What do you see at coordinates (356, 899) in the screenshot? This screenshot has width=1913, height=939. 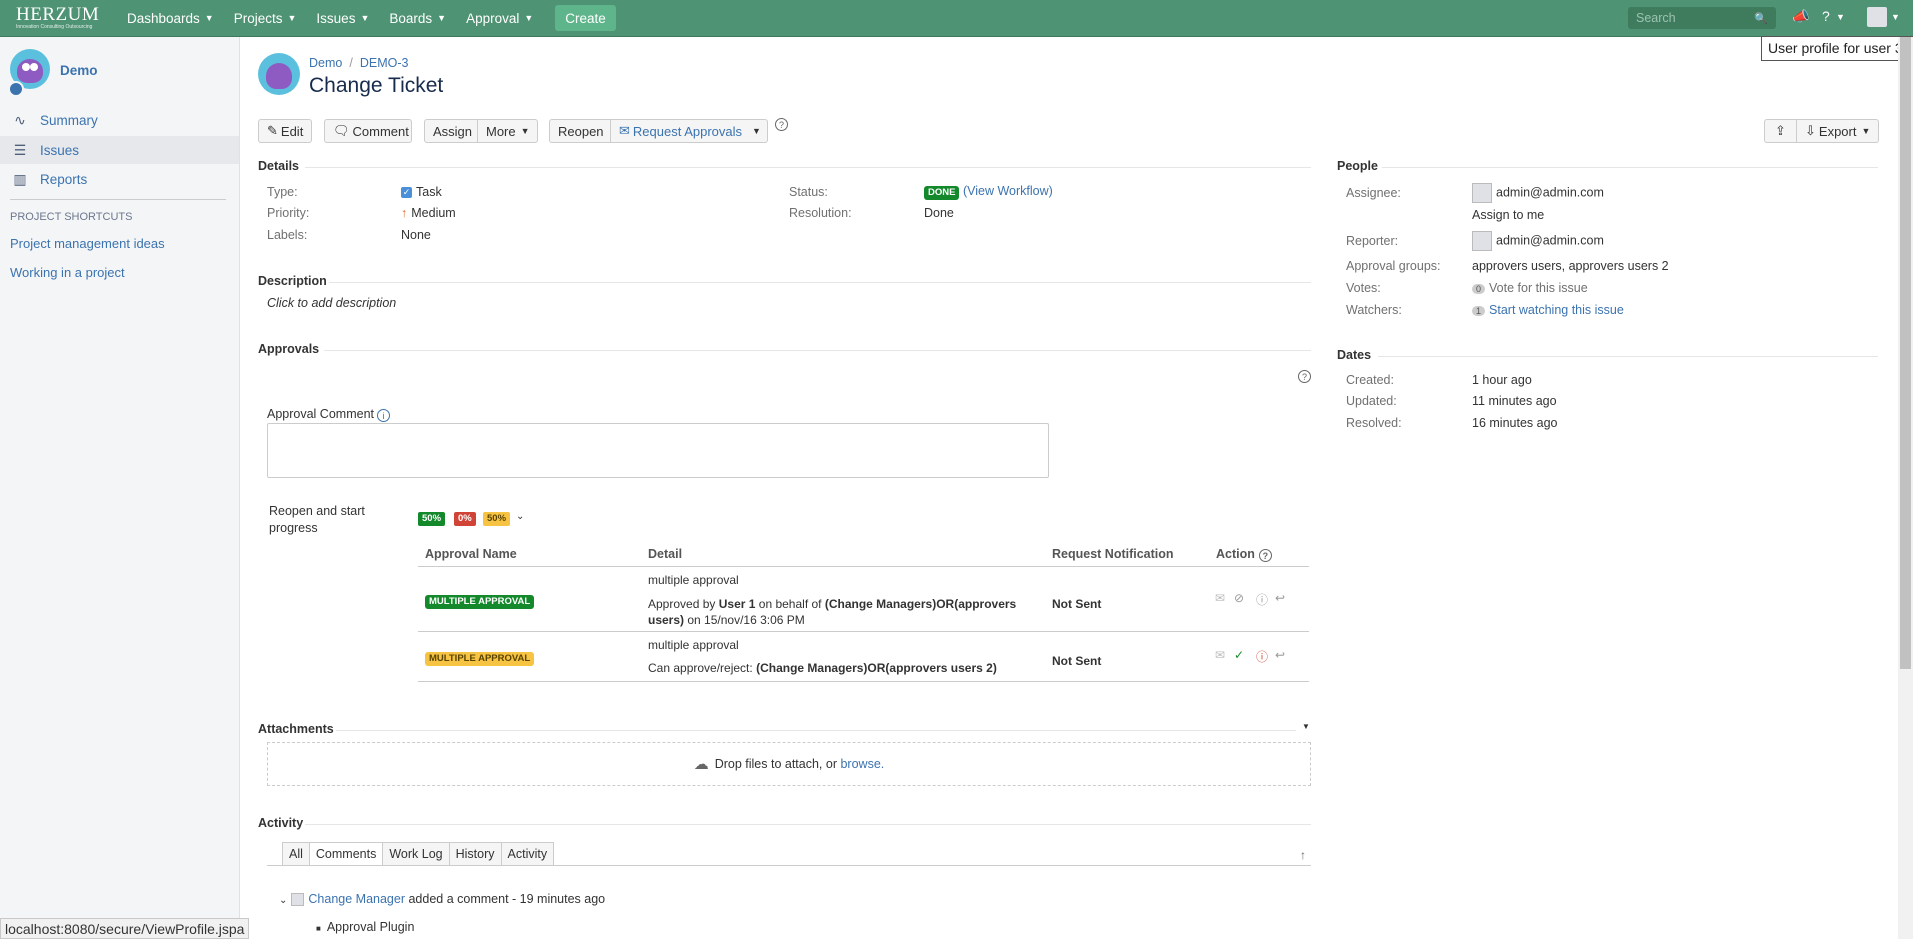 I see `comment-author-link: Change Manager` at bounding box center [356, 899].